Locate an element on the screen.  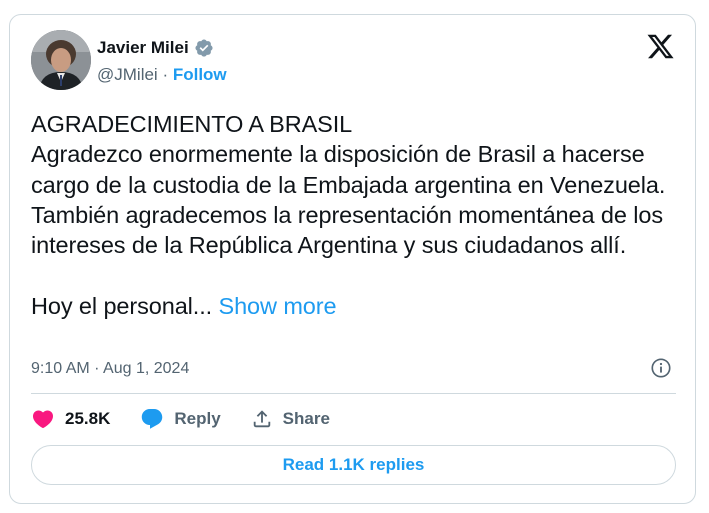
like-count: 25.8K is located at coordinates (88, 418).